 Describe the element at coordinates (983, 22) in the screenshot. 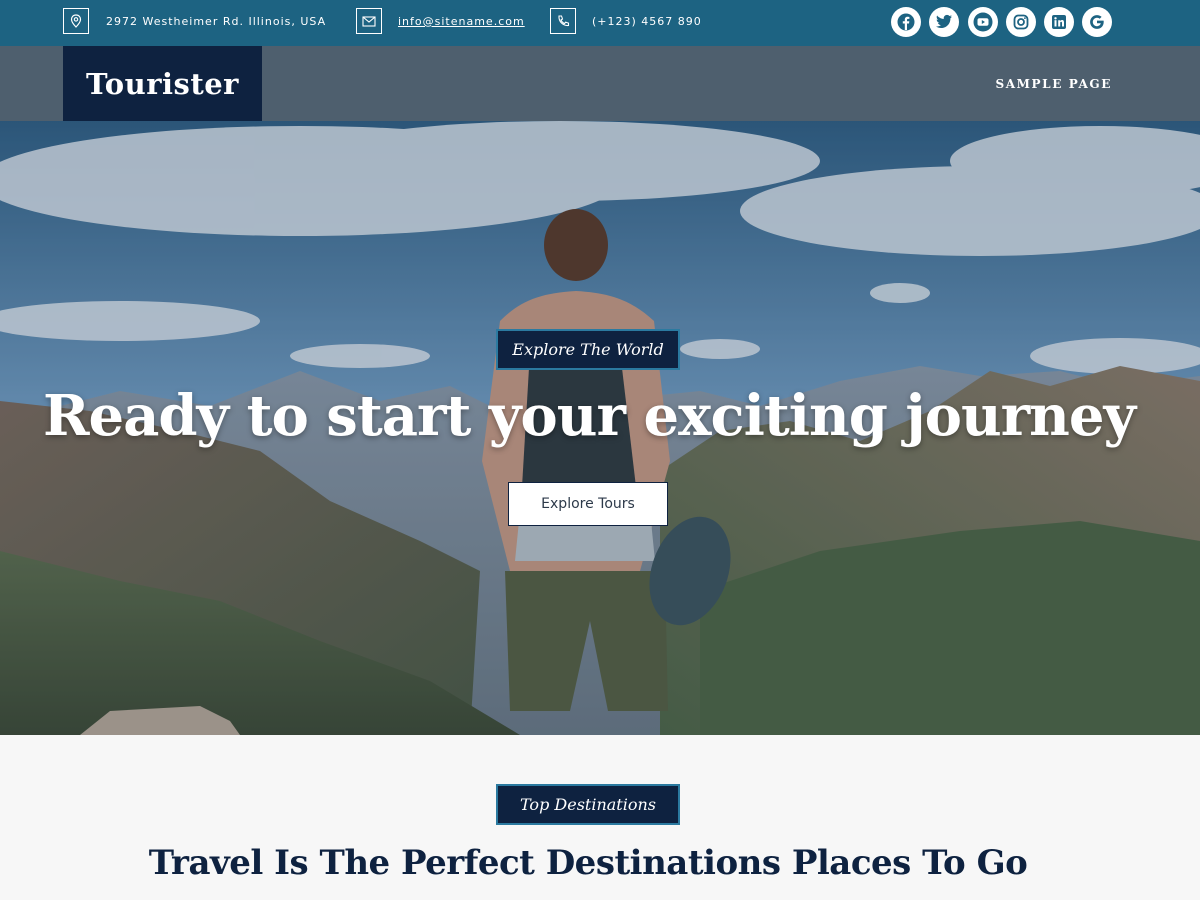

I see `youtube-icon` at that location.